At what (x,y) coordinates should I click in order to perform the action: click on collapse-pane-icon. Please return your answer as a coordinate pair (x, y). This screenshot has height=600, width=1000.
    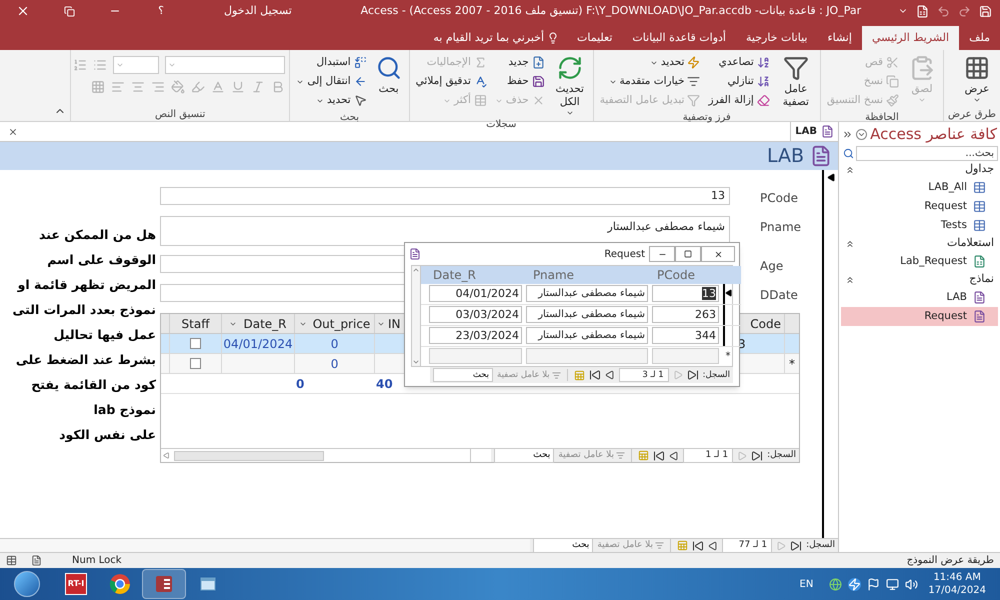
    Looking at the image, I should click on (848, 134).